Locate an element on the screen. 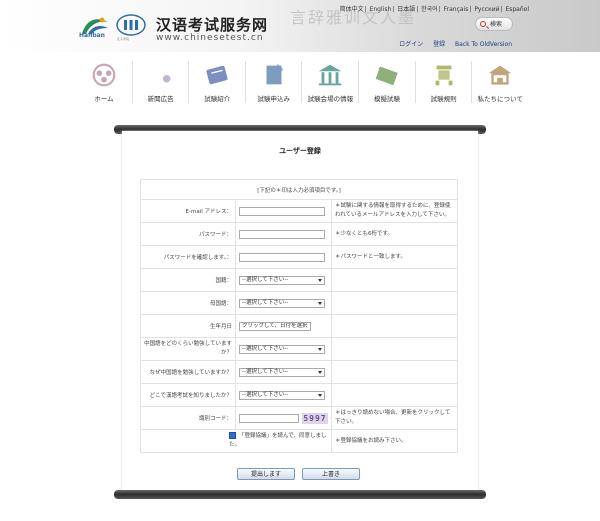  reset-button: 上書き is located at coordinates (331, 474).